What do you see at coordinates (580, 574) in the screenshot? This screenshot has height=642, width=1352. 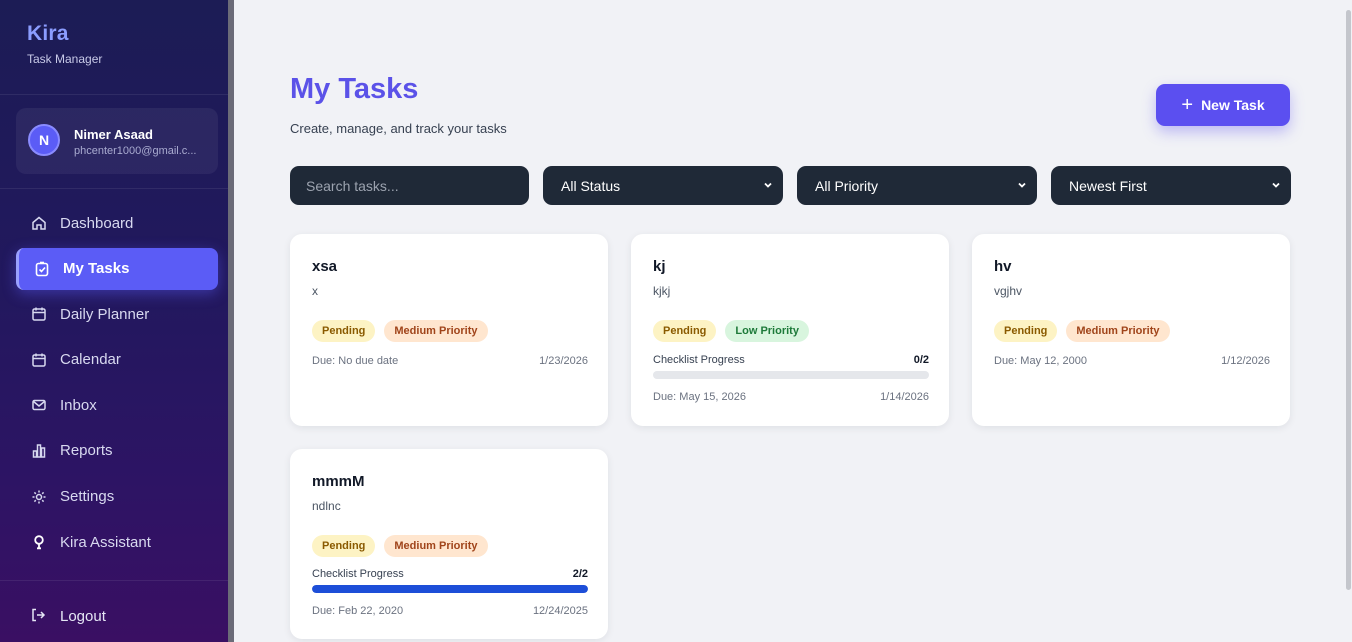 I see `checklist-count: 2/2` at bounding box center [580, 574].